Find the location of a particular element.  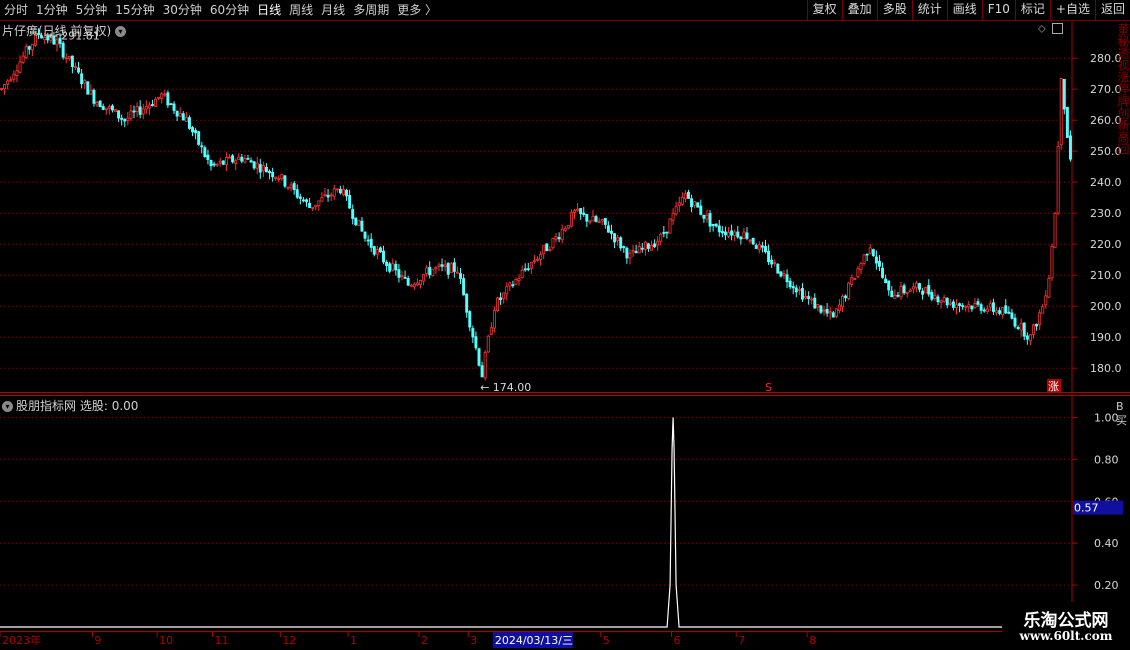

date-label: 6 is located at coordinates (677, 640).